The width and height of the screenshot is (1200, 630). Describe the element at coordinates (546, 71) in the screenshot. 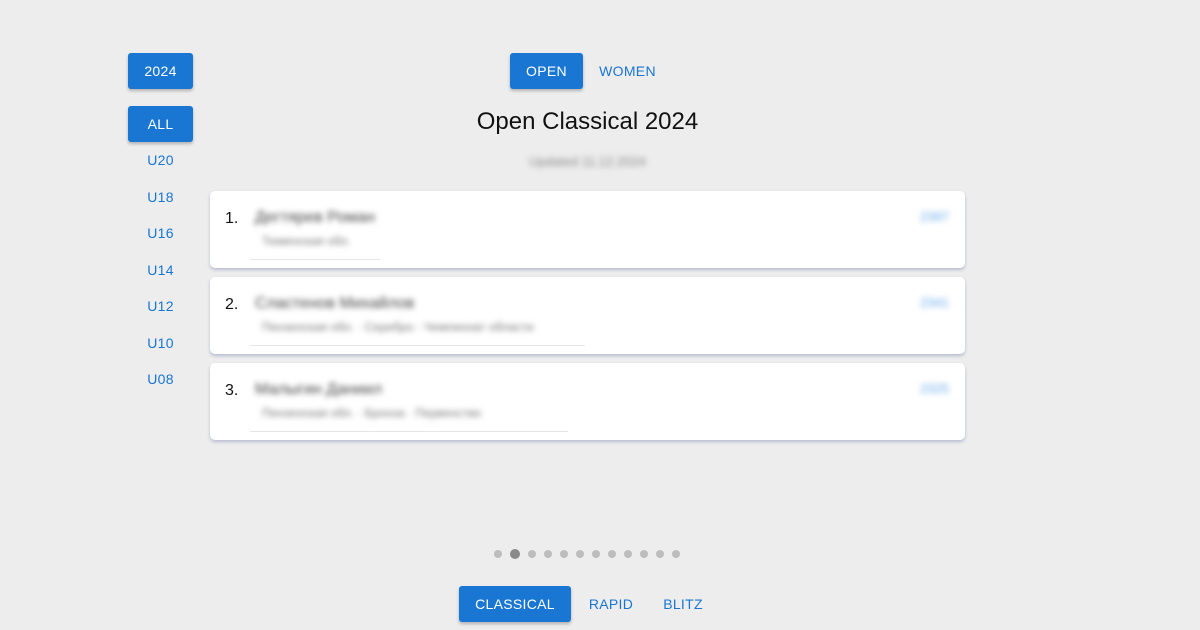

I see `section-open-button: OPEN` at that location.